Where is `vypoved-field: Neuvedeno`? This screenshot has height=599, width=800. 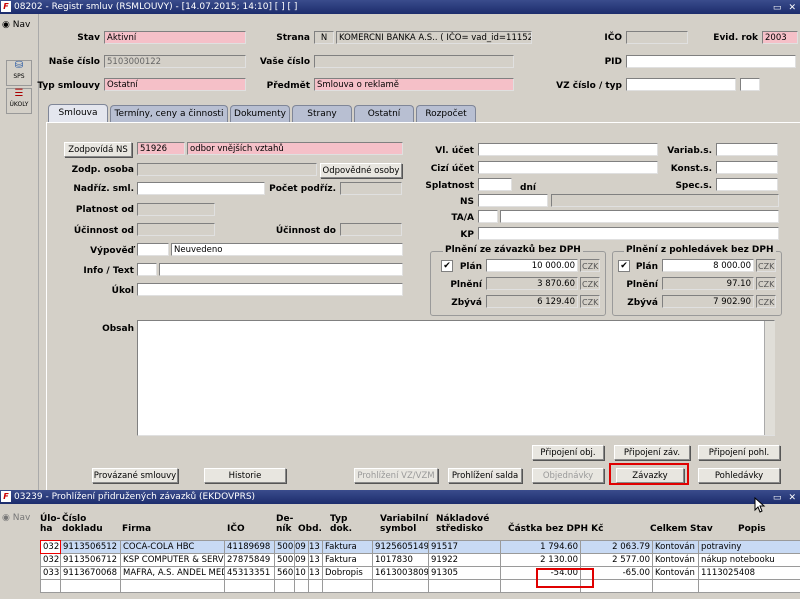 vypoved-field: Neuvedeno is located at coordinates (287, 249).